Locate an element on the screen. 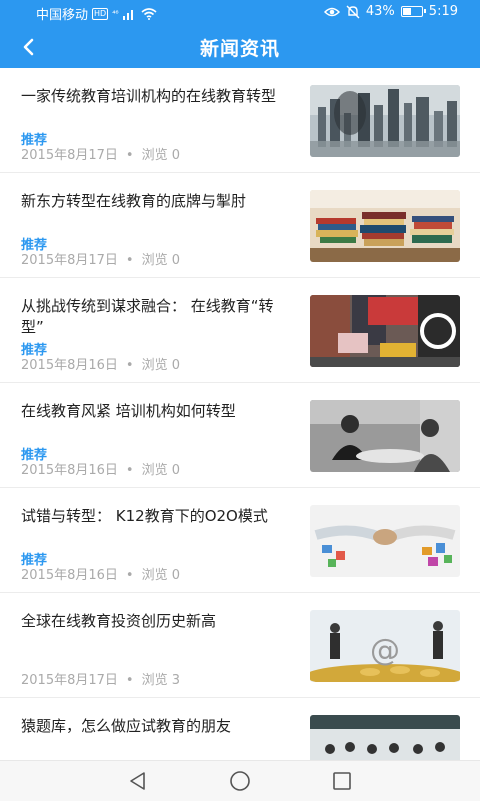  status-right: 43% 5:19 is located at coordinates (390, 11).